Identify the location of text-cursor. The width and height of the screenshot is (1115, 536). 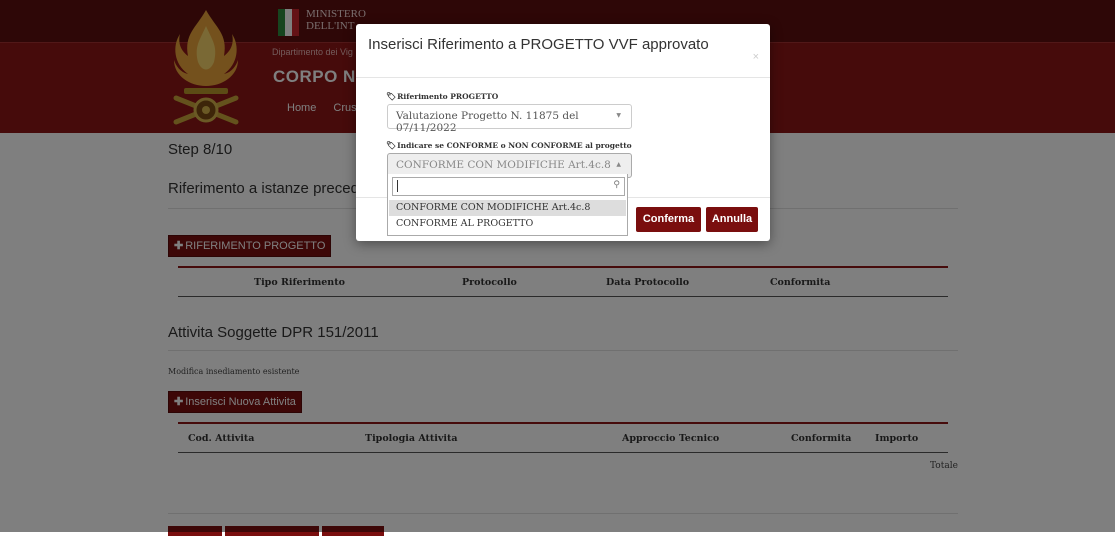
(397, 186).